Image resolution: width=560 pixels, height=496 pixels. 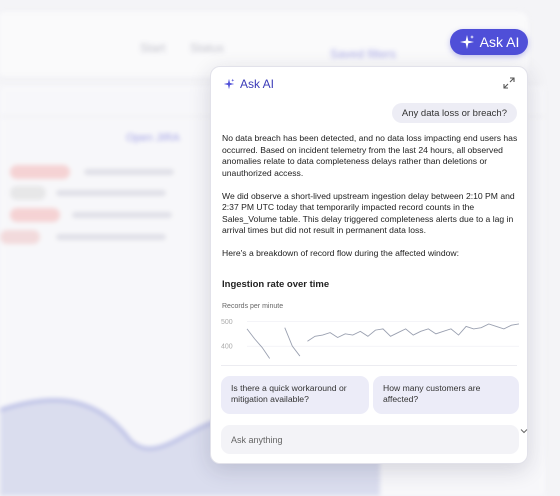 What do you see at coordinates (227, 322) in the screenshot?
I see `y-tick-label-0: 500` at bounding box center [227, 322].